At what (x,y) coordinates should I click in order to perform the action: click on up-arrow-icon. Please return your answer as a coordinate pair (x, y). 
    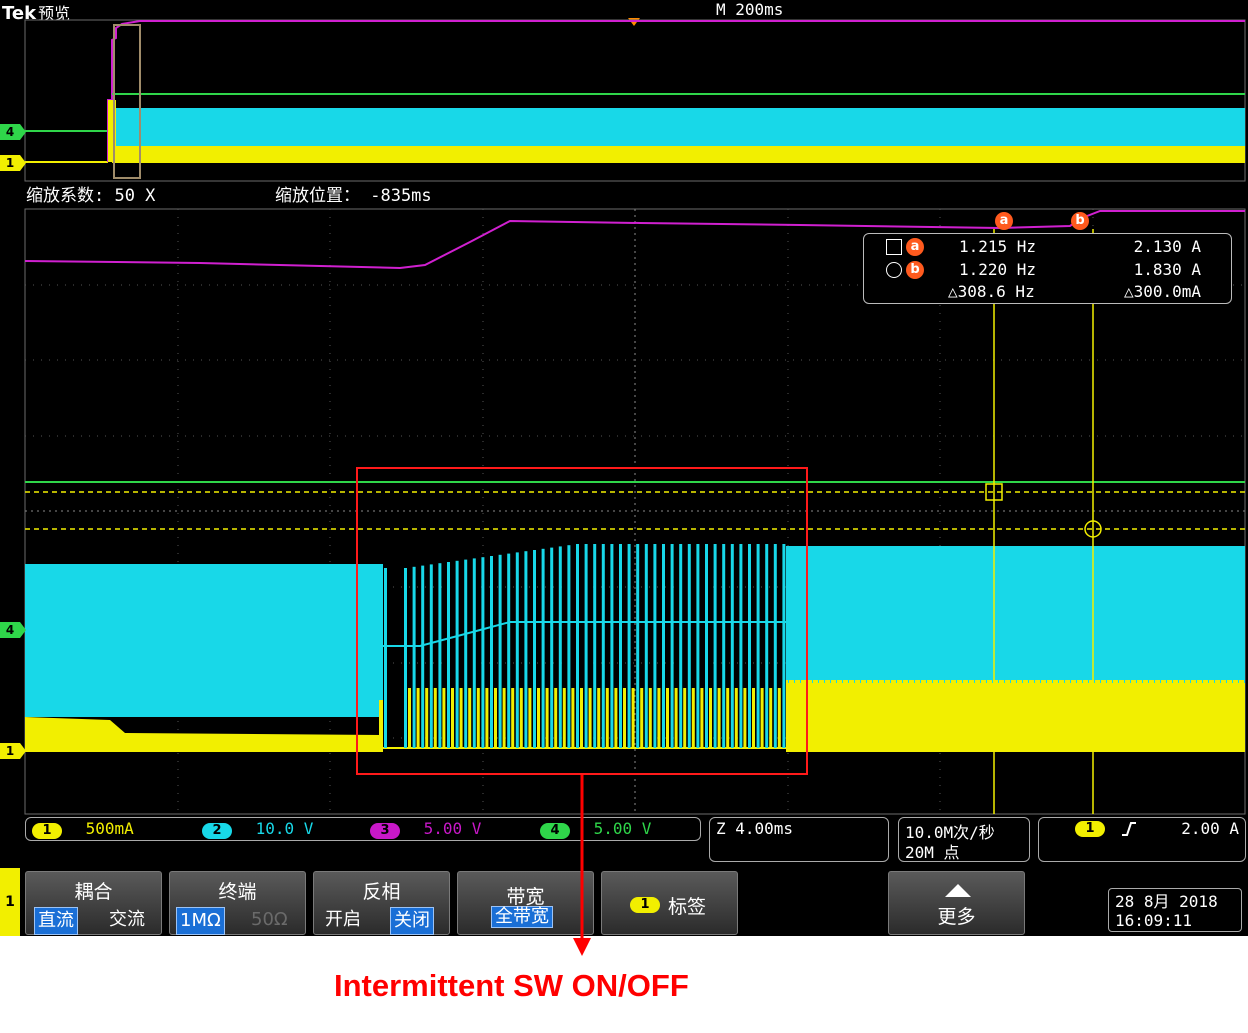
    Looking at the image, I should click on (958, 890).